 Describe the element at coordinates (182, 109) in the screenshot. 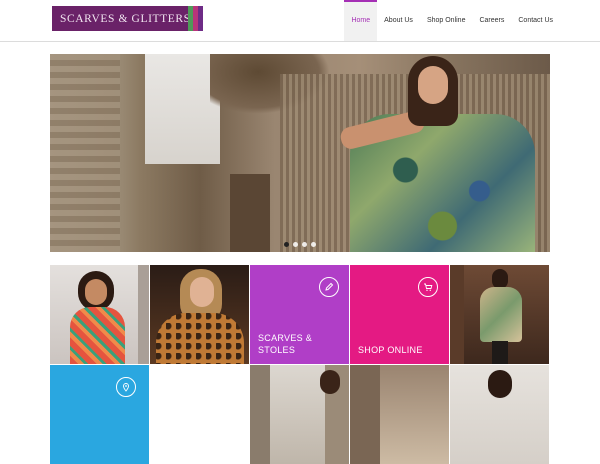

I see `hero-sky` at that location.